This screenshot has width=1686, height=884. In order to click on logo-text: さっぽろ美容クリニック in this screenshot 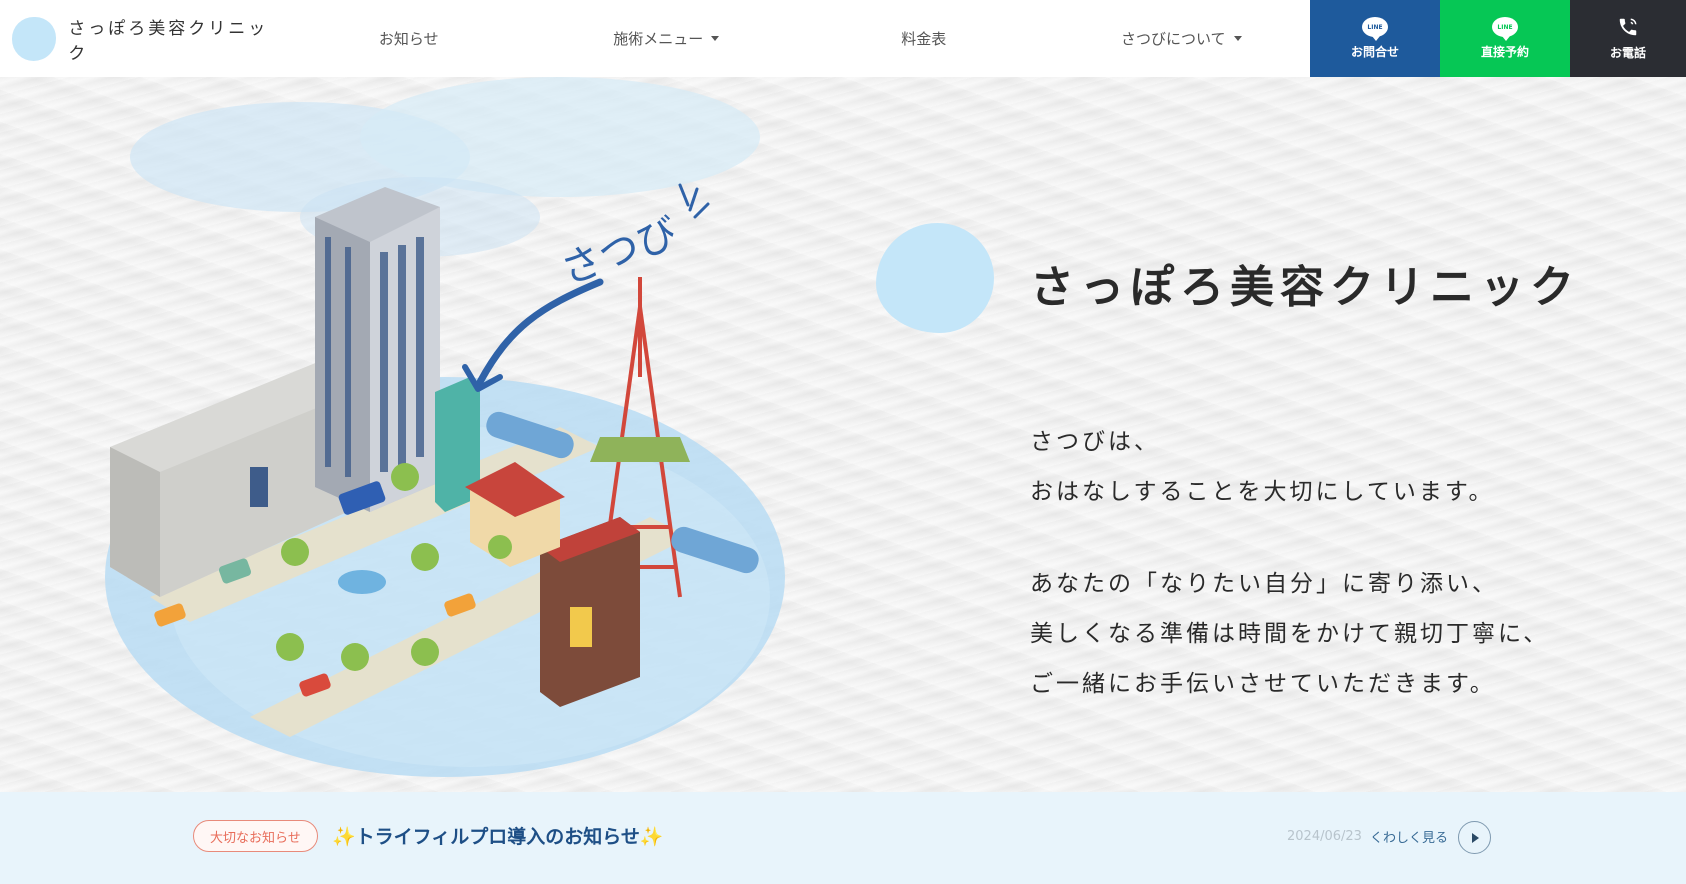, I will do `click(168, 41)`.